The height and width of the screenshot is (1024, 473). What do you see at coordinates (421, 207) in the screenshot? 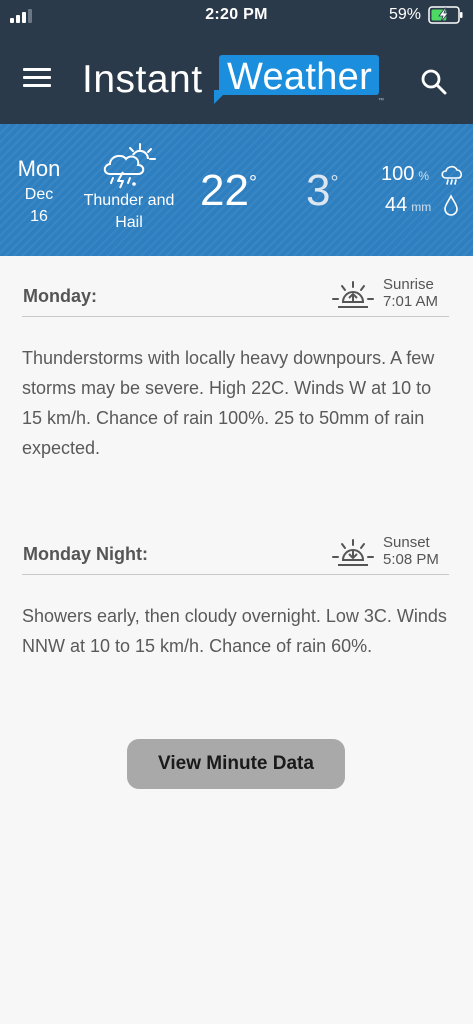
I see `rain-amount-unit: mm` at bounding box center [421, 207].